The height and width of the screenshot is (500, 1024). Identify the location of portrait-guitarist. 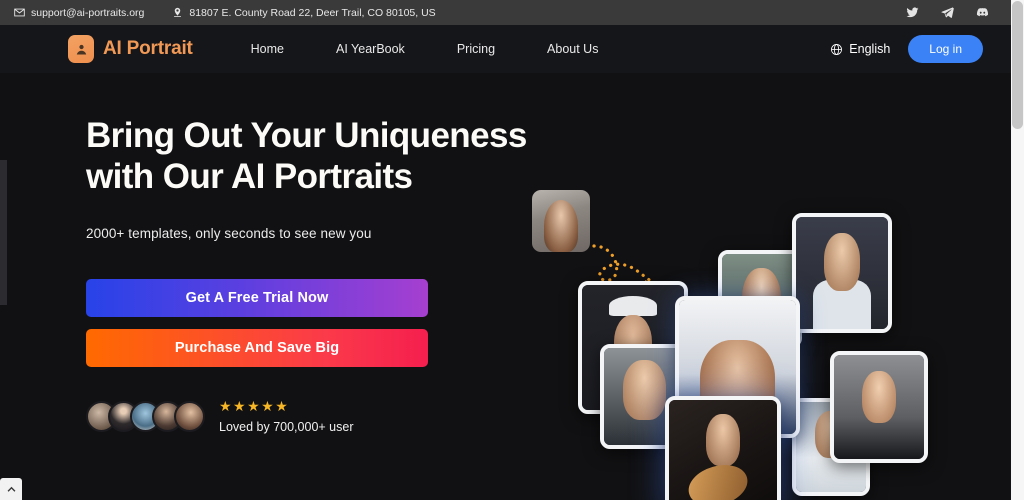
(723, 448).